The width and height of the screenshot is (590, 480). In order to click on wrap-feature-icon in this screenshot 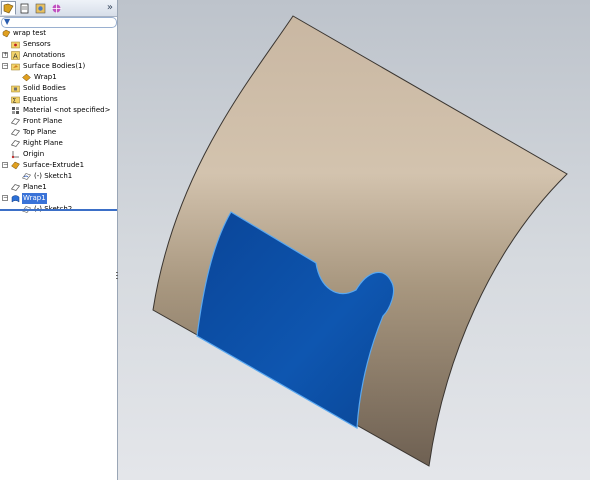, I will do `click(15, 199)`.